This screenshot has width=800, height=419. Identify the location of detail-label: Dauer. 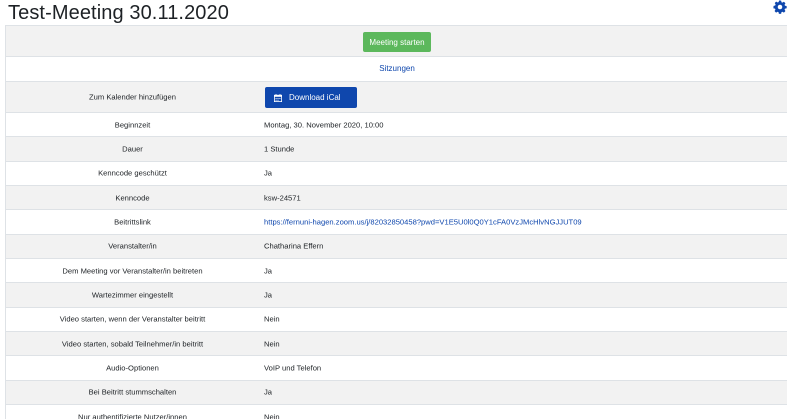
(132, 149).